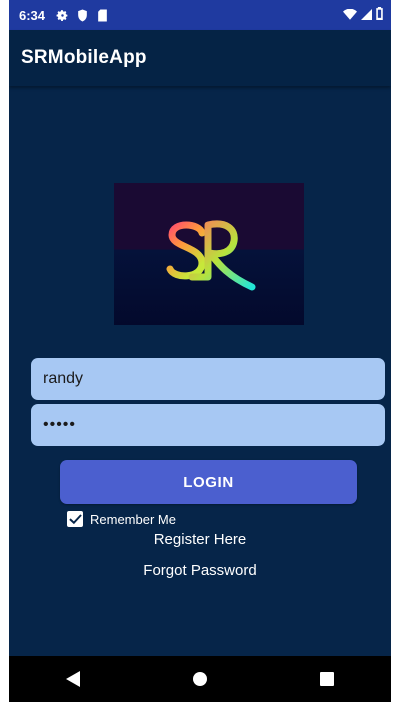  Describe the element at coordinates (82, 15) in the screenshot. I see `shield-icon` at that location.